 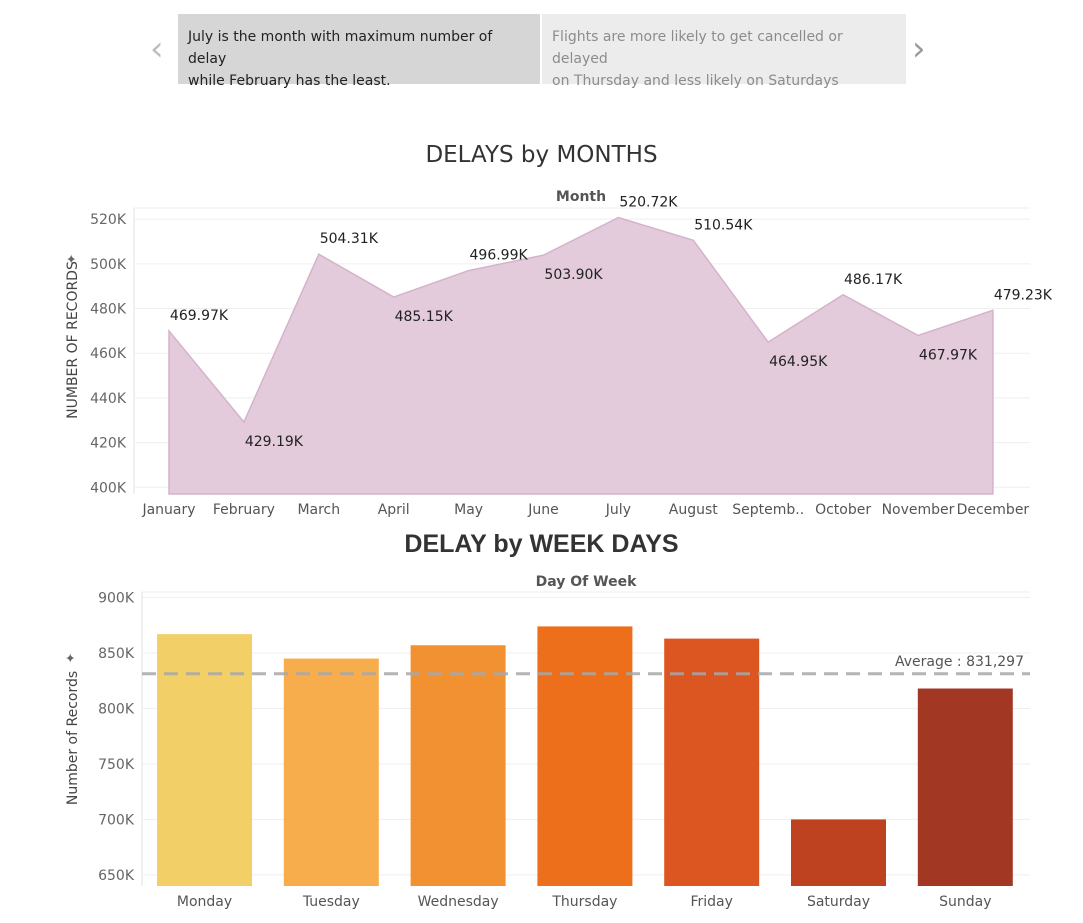 What do you see at coordinates (116, 737) in the screenshot?
I see `weekday-y-ticks: 650K 700K 750K 800K 850K 900K` at bounding box center [116, 737].